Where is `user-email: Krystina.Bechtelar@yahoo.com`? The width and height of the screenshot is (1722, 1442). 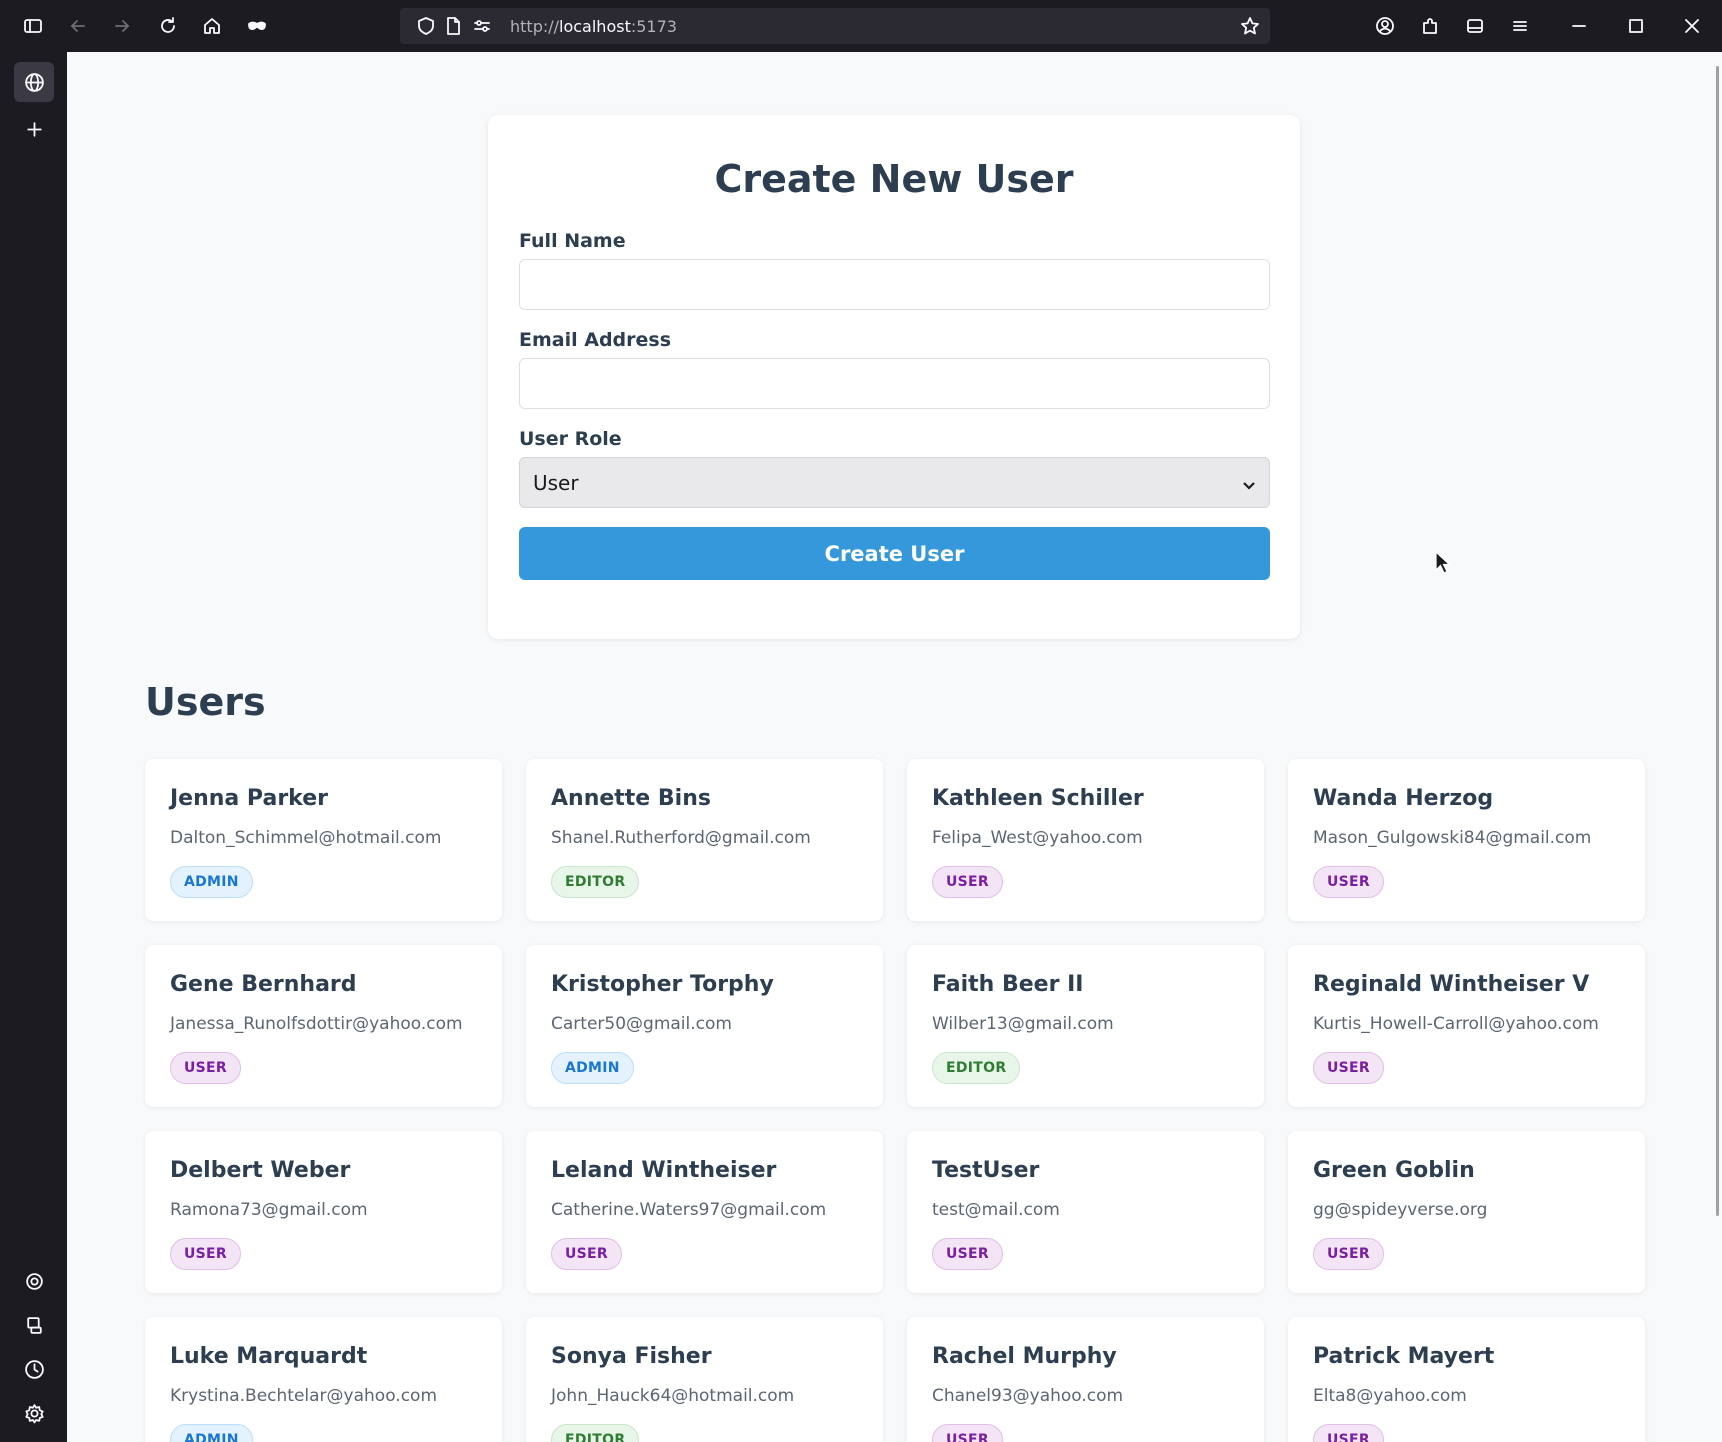
user-email: Krystina.Bechtelar@yahoo.com is located at coordinates (304, 1396).